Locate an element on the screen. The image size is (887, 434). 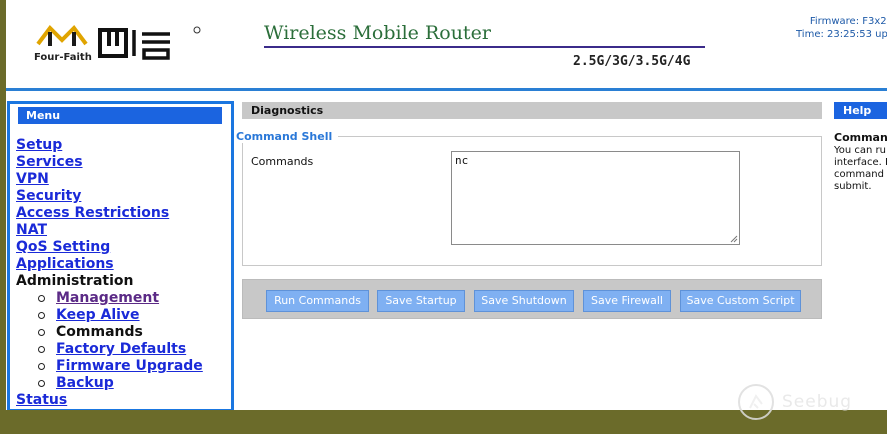
menu-item-status: Status is located at coordinates (109, 400).